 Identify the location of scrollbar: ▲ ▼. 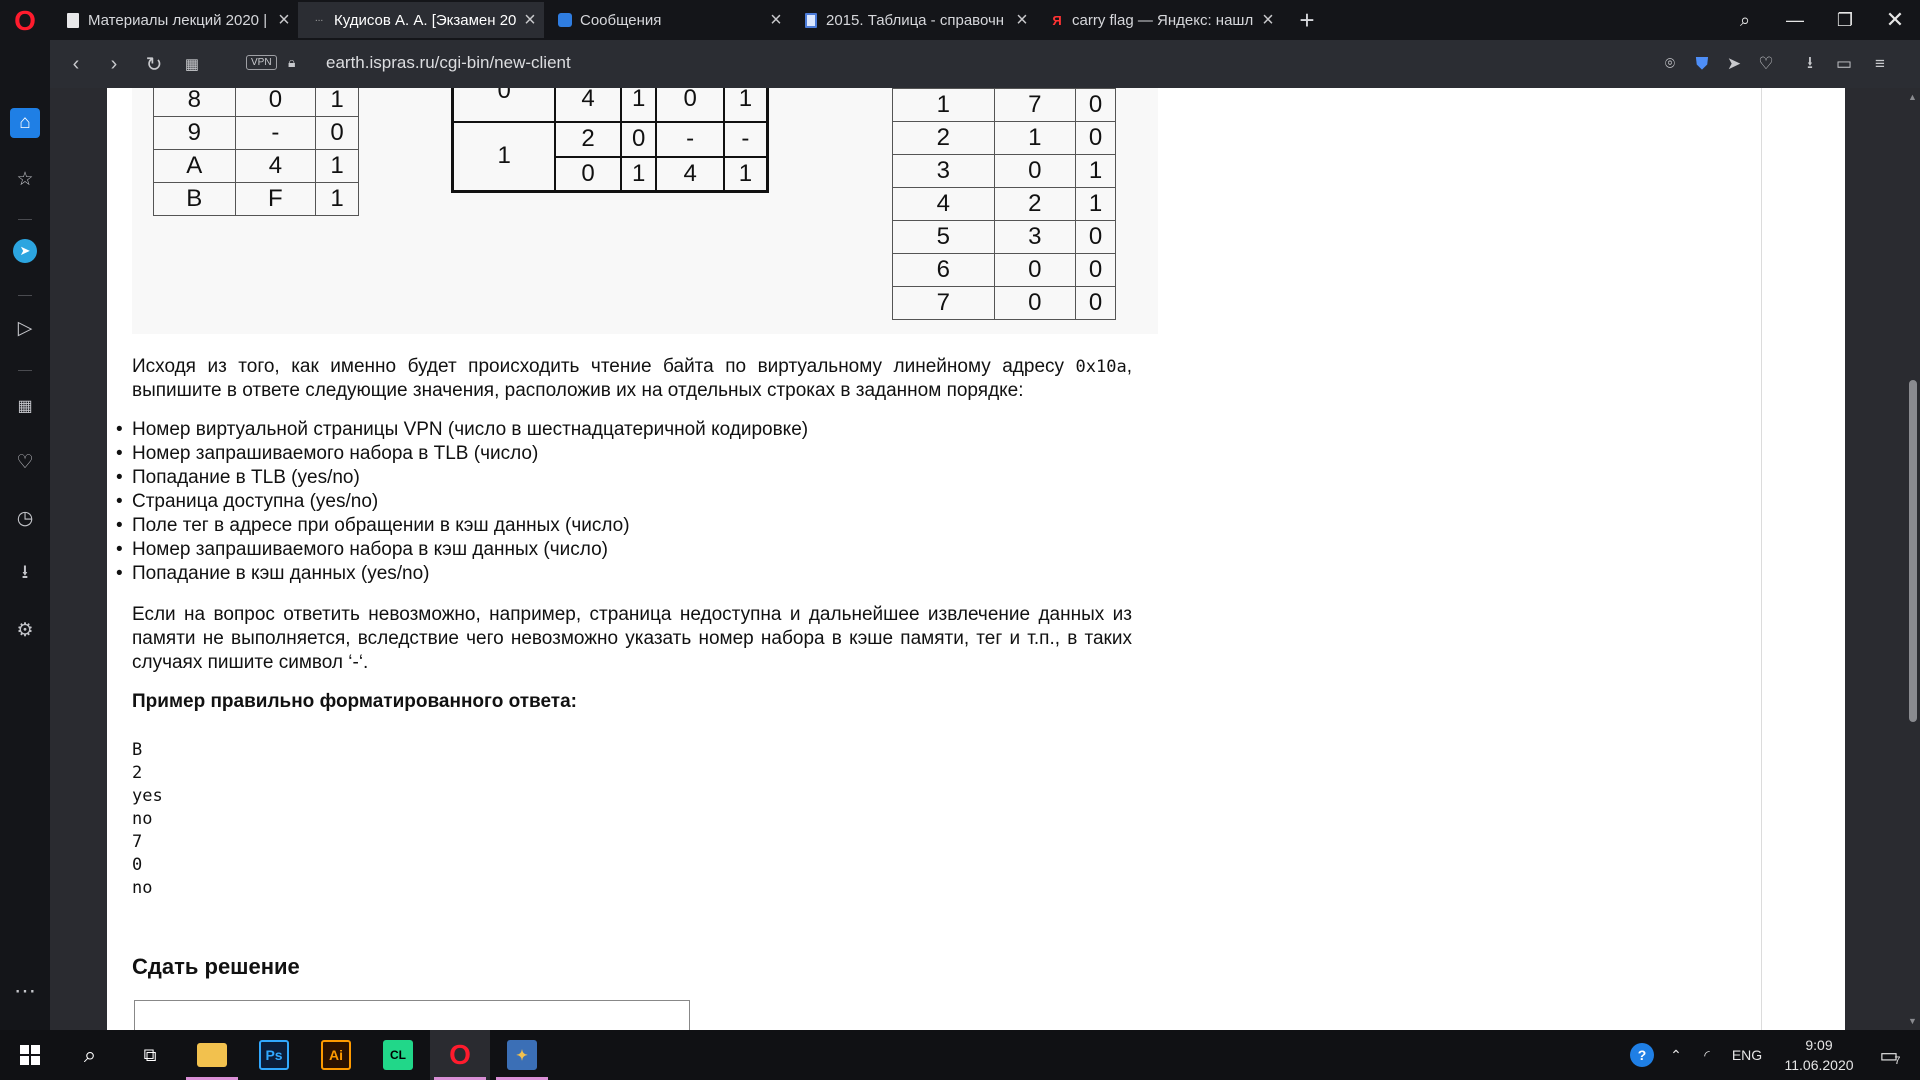
(1912, 559).